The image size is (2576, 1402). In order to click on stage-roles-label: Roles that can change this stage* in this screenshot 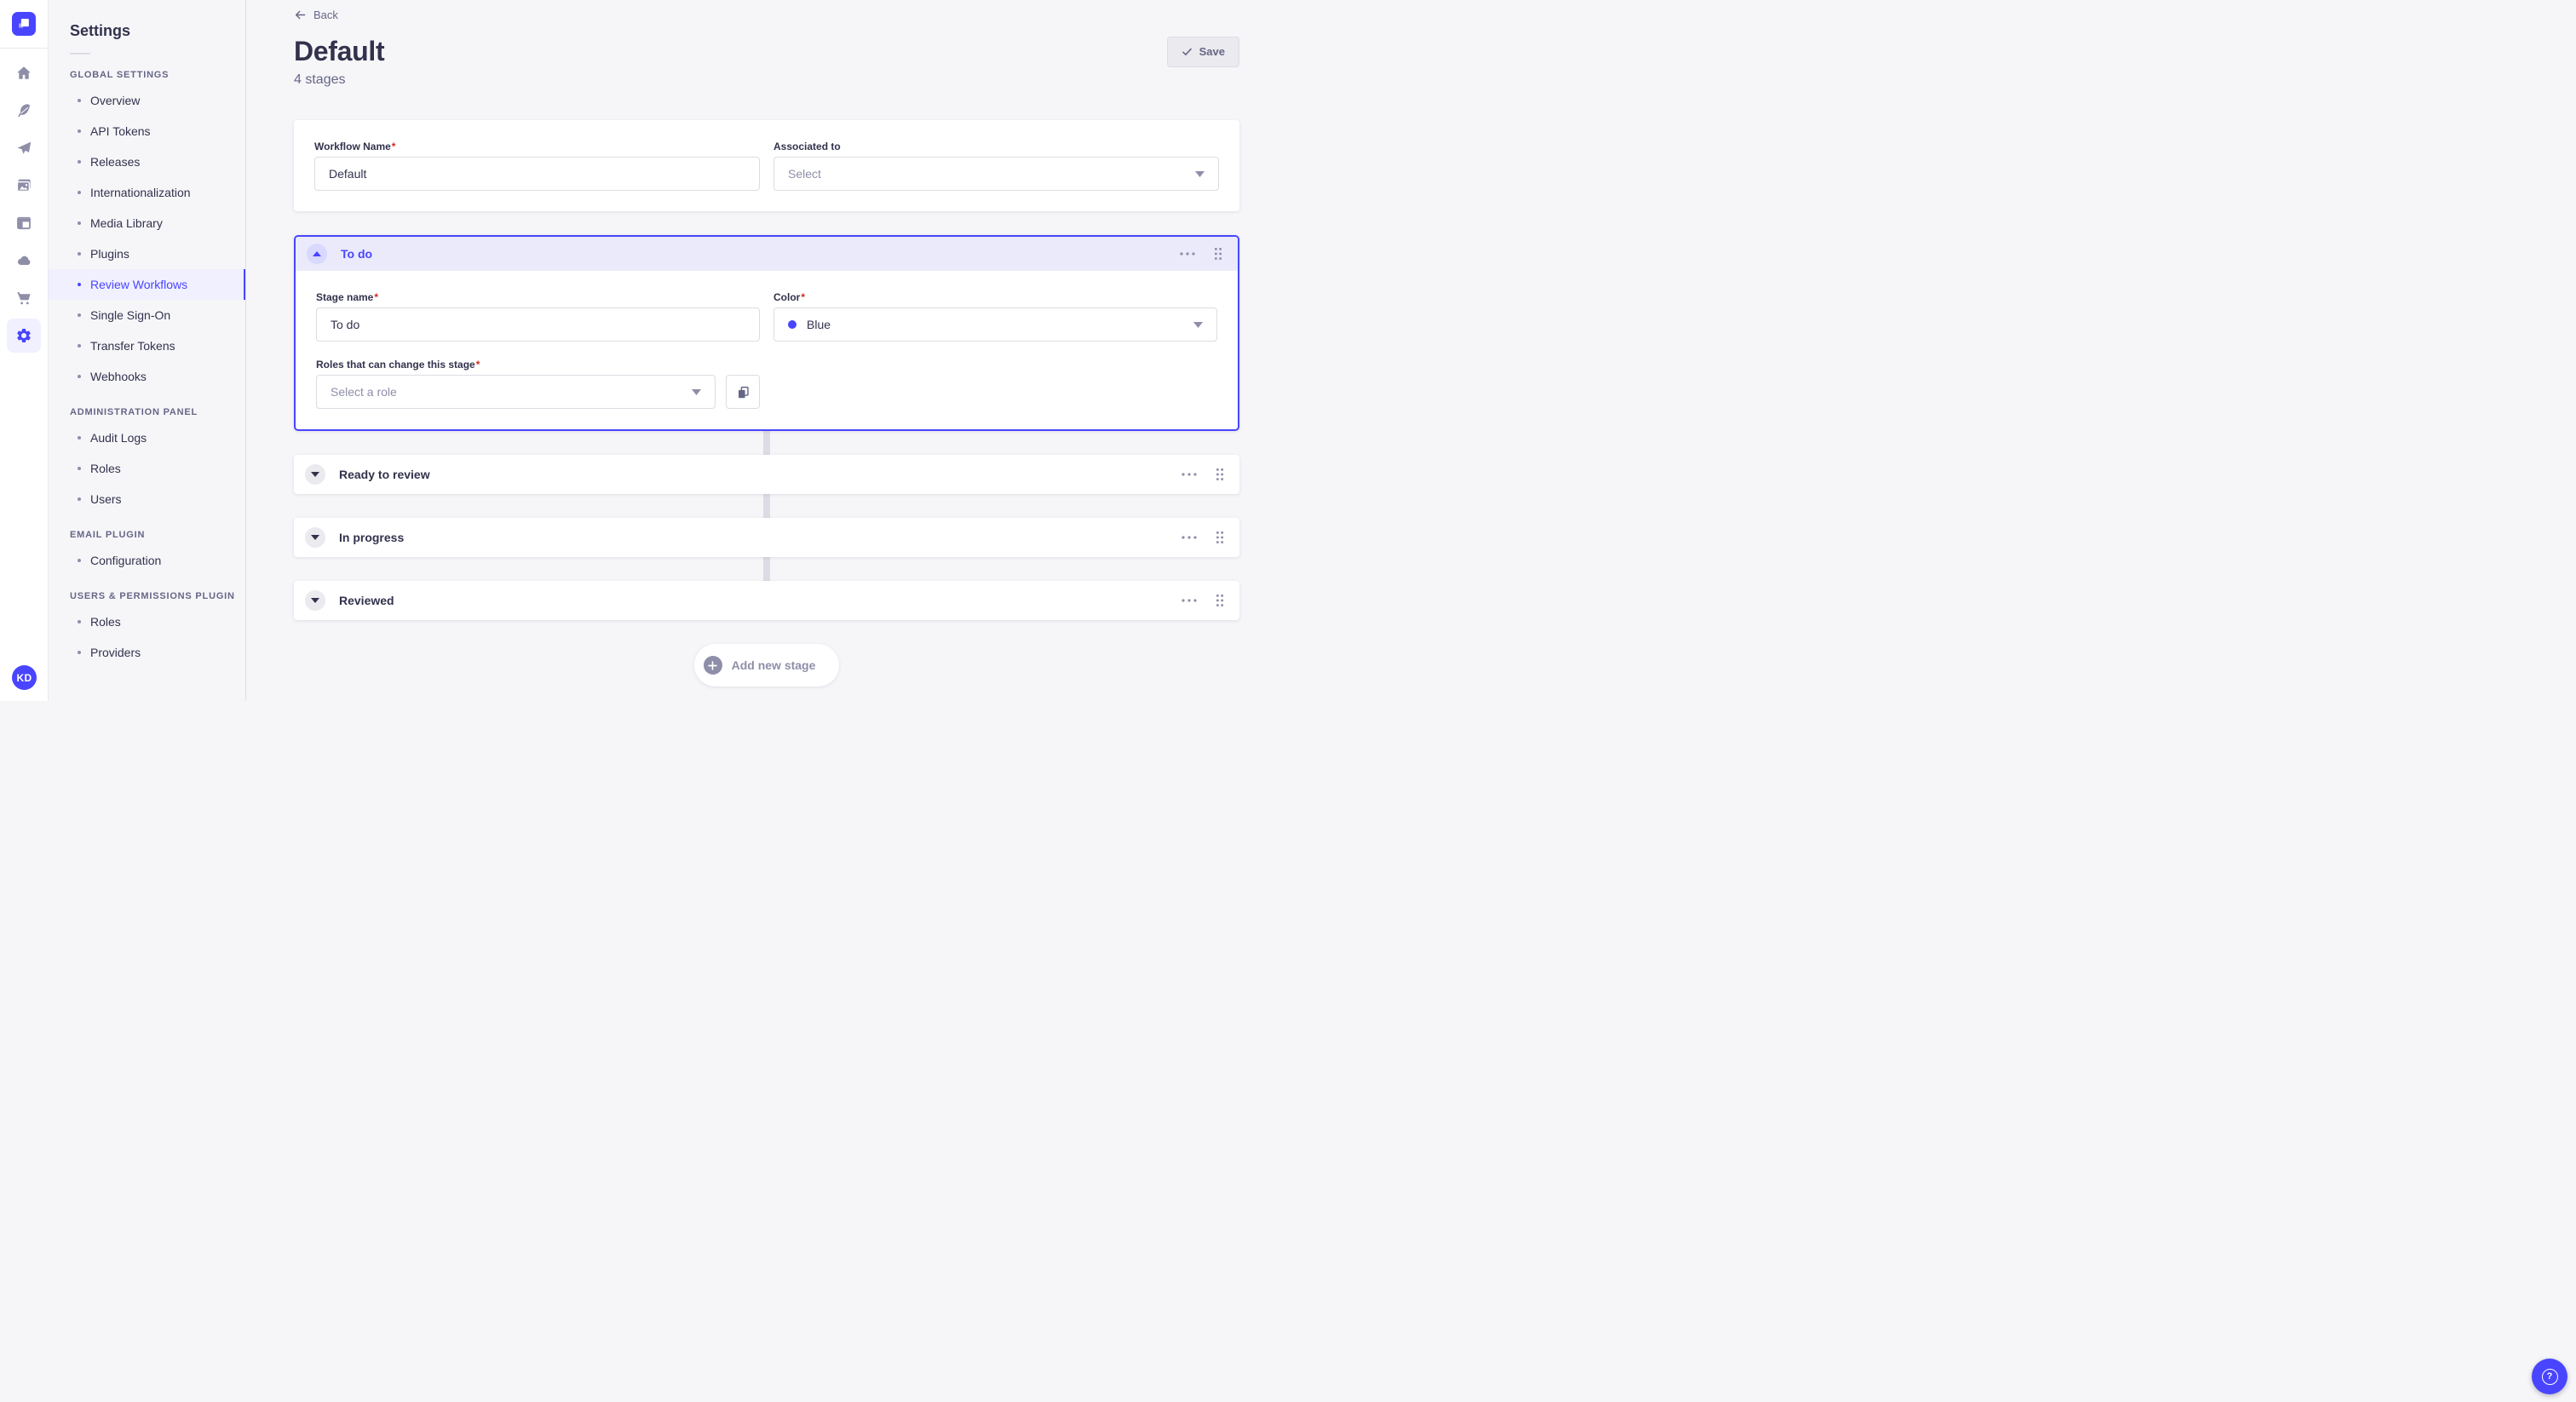, I will do `click(398, 365)`.